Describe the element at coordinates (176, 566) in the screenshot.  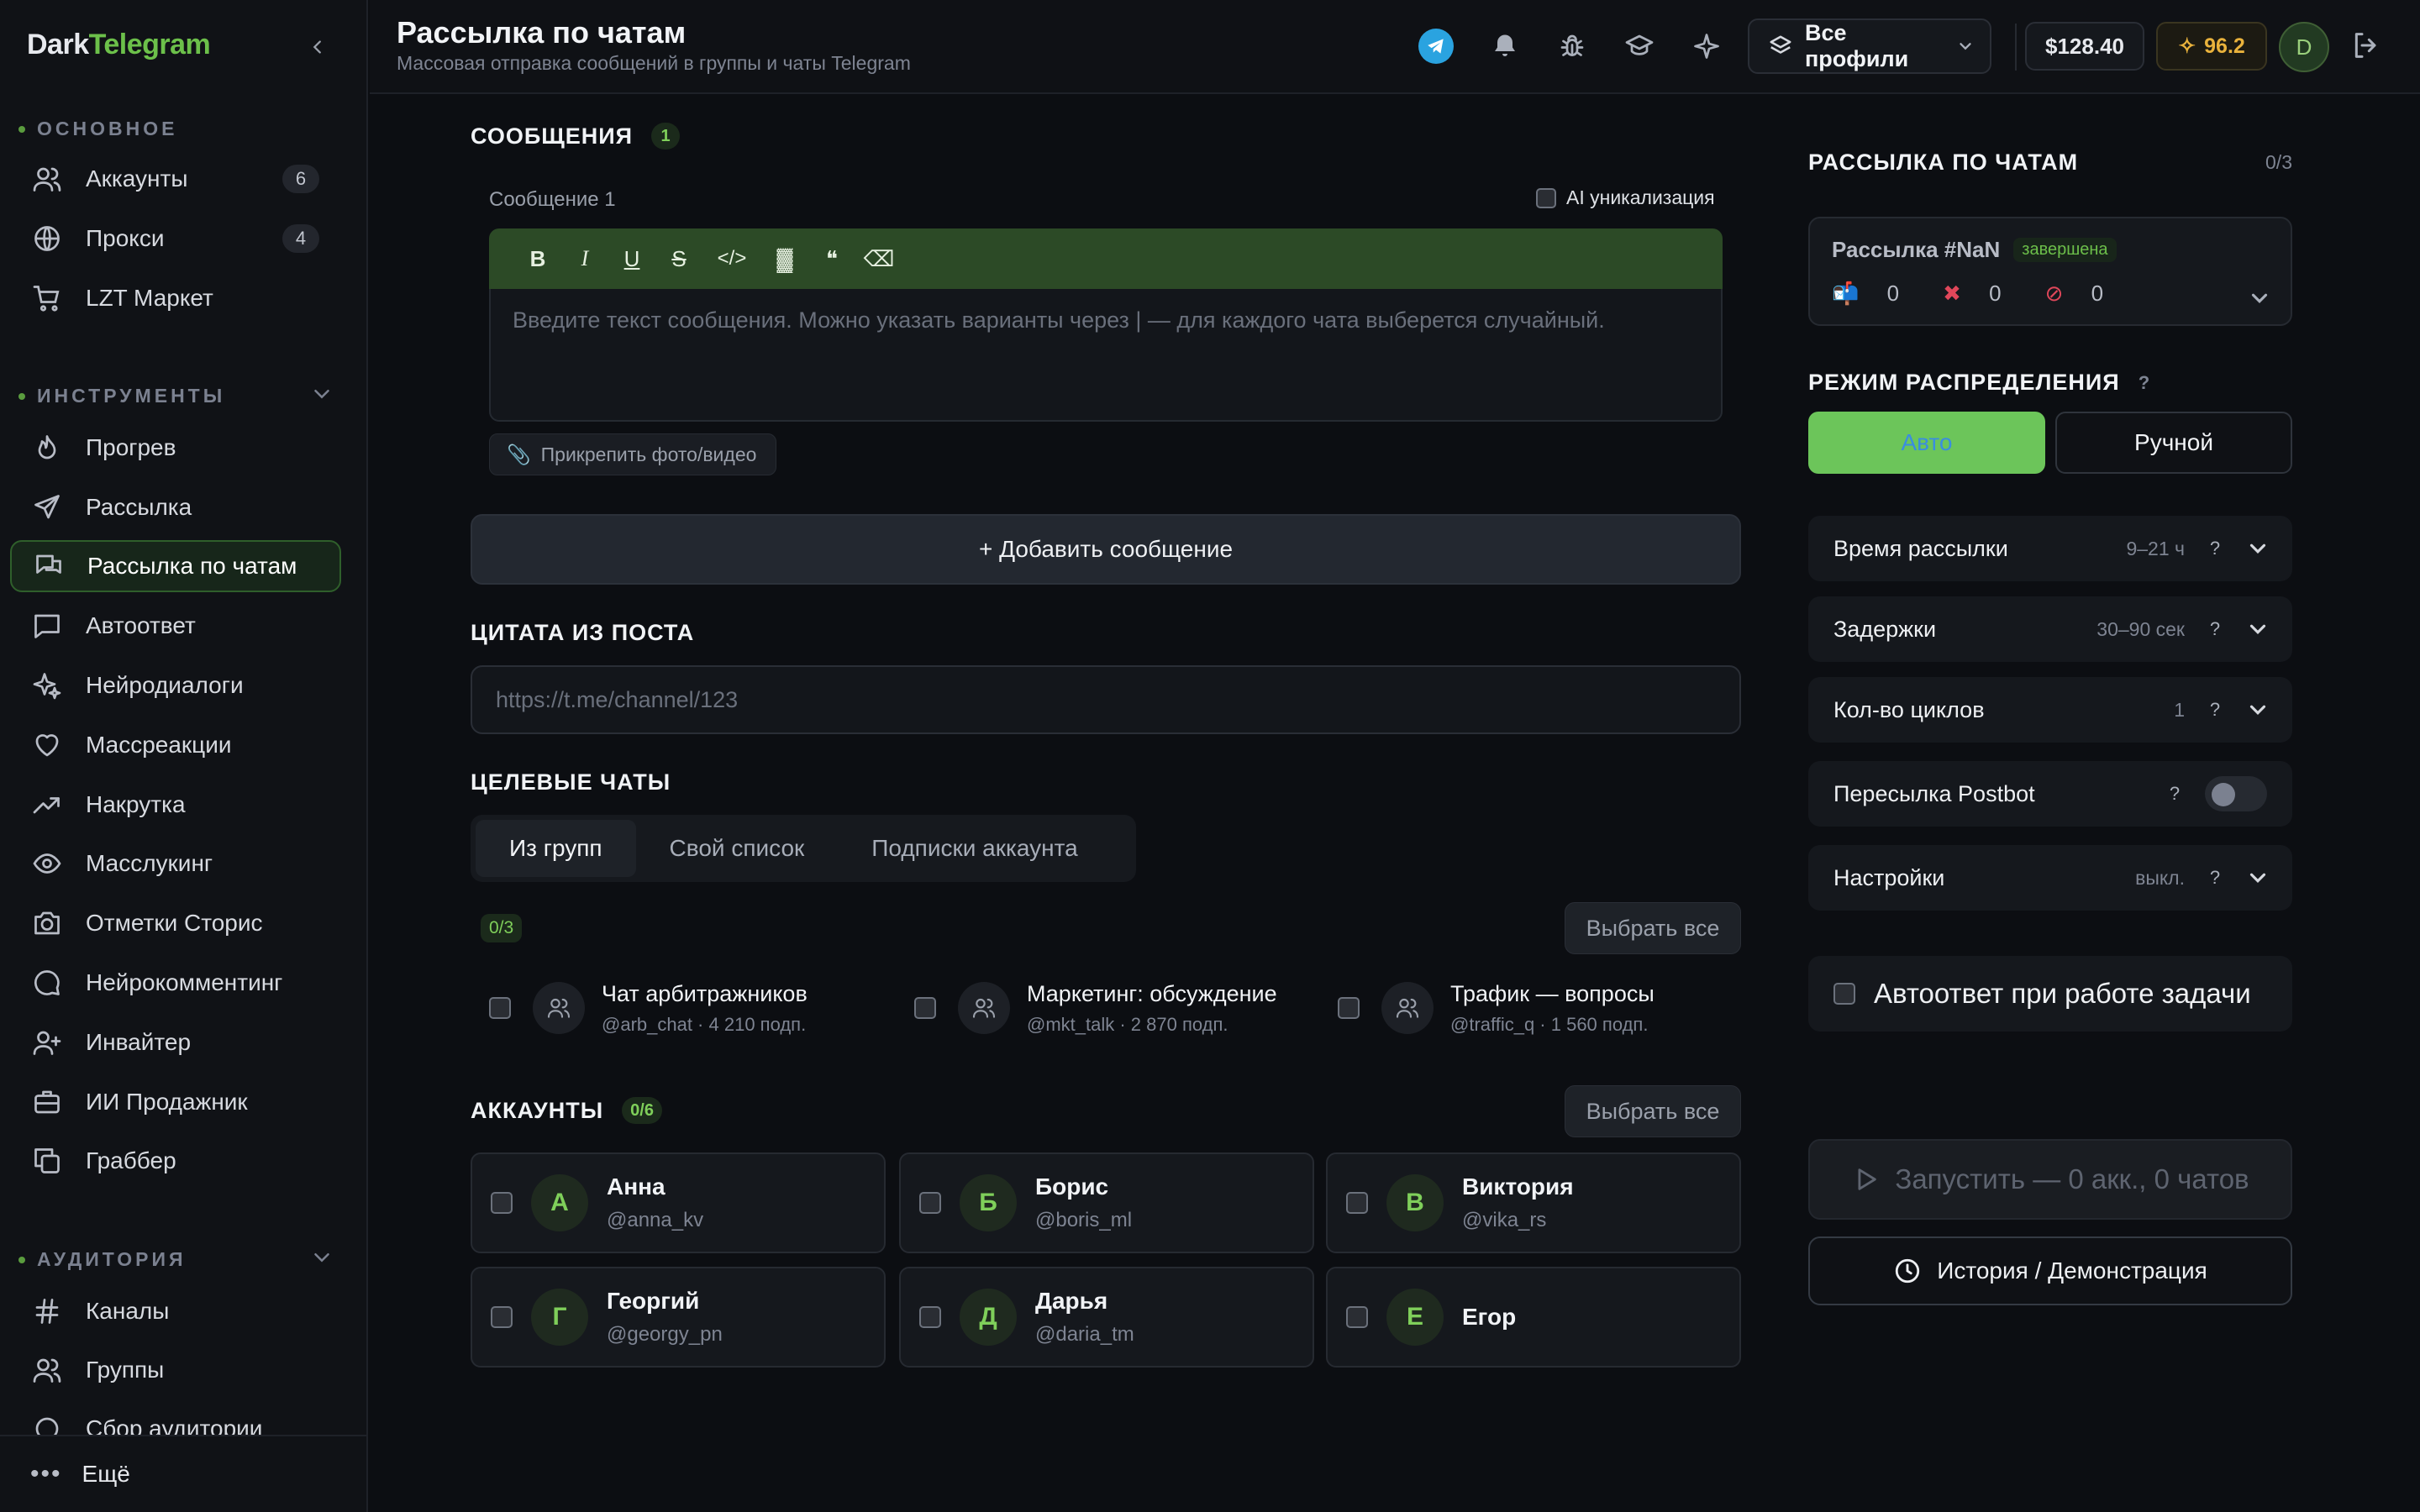
I see `sidebar-item-chat-mailing: Рассылка по чатам` at that location.